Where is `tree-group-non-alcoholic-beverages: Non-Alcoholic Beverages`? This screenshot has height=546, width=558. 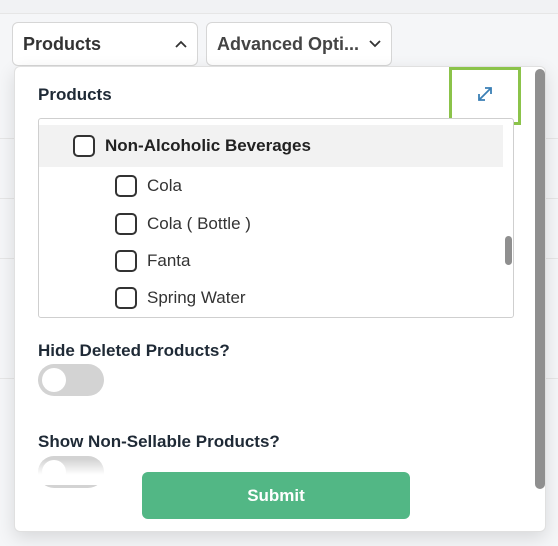
tree-group-non-alcoholic-beverages: Non-Alcoholic Beverages is located at coordinates (271, 146).